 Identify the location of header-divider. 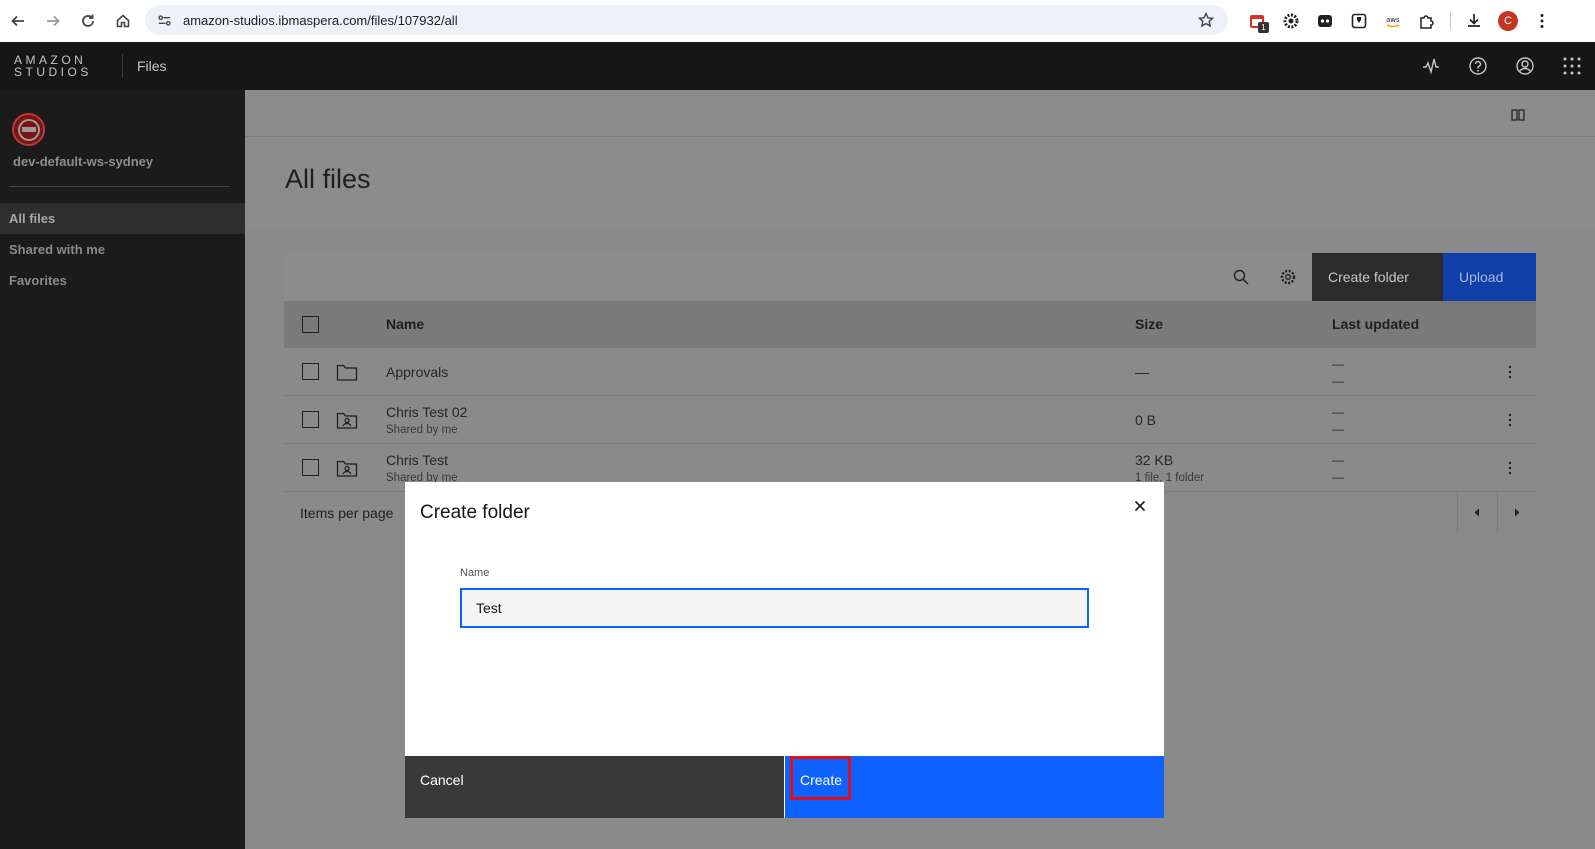
(122, 66).